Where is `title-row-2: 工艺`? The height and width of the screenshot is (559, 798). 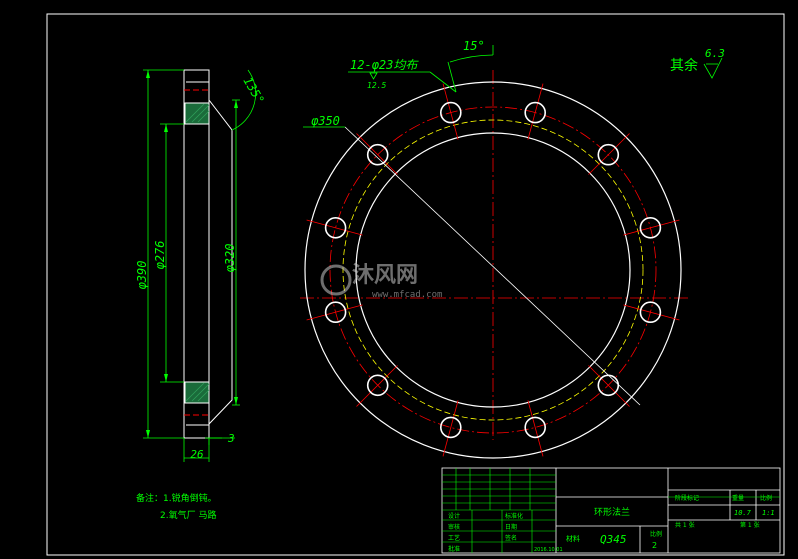 title-row-2: 工艺 is located at coordinates (454, 538).